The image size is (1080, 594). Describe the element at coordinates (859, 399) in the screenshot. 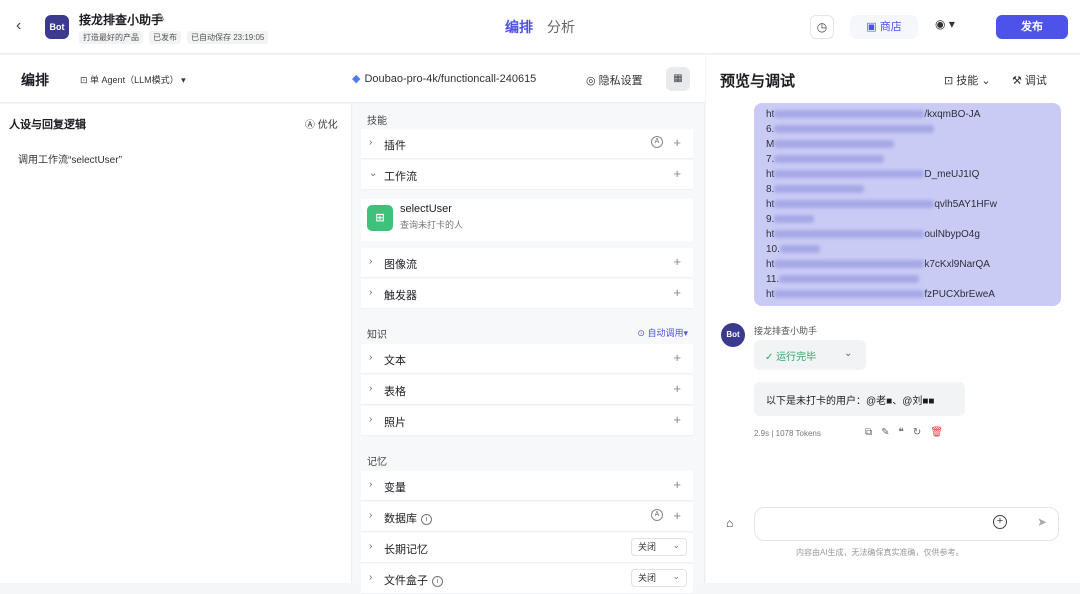

I see `bot-reply: 以下是未打卡的用户：@老■、@刘■■` at that location.